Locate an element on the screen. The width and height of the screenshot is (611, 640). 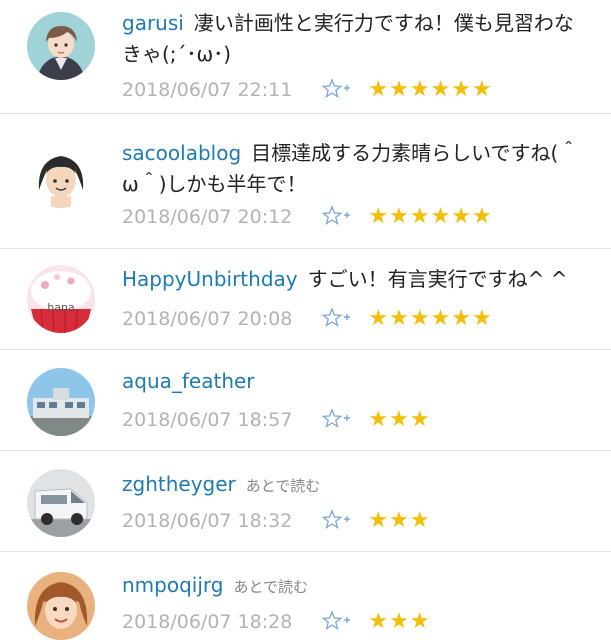
timestamp: 2018/06/07 20:12 is located at coordinates (207, 217).